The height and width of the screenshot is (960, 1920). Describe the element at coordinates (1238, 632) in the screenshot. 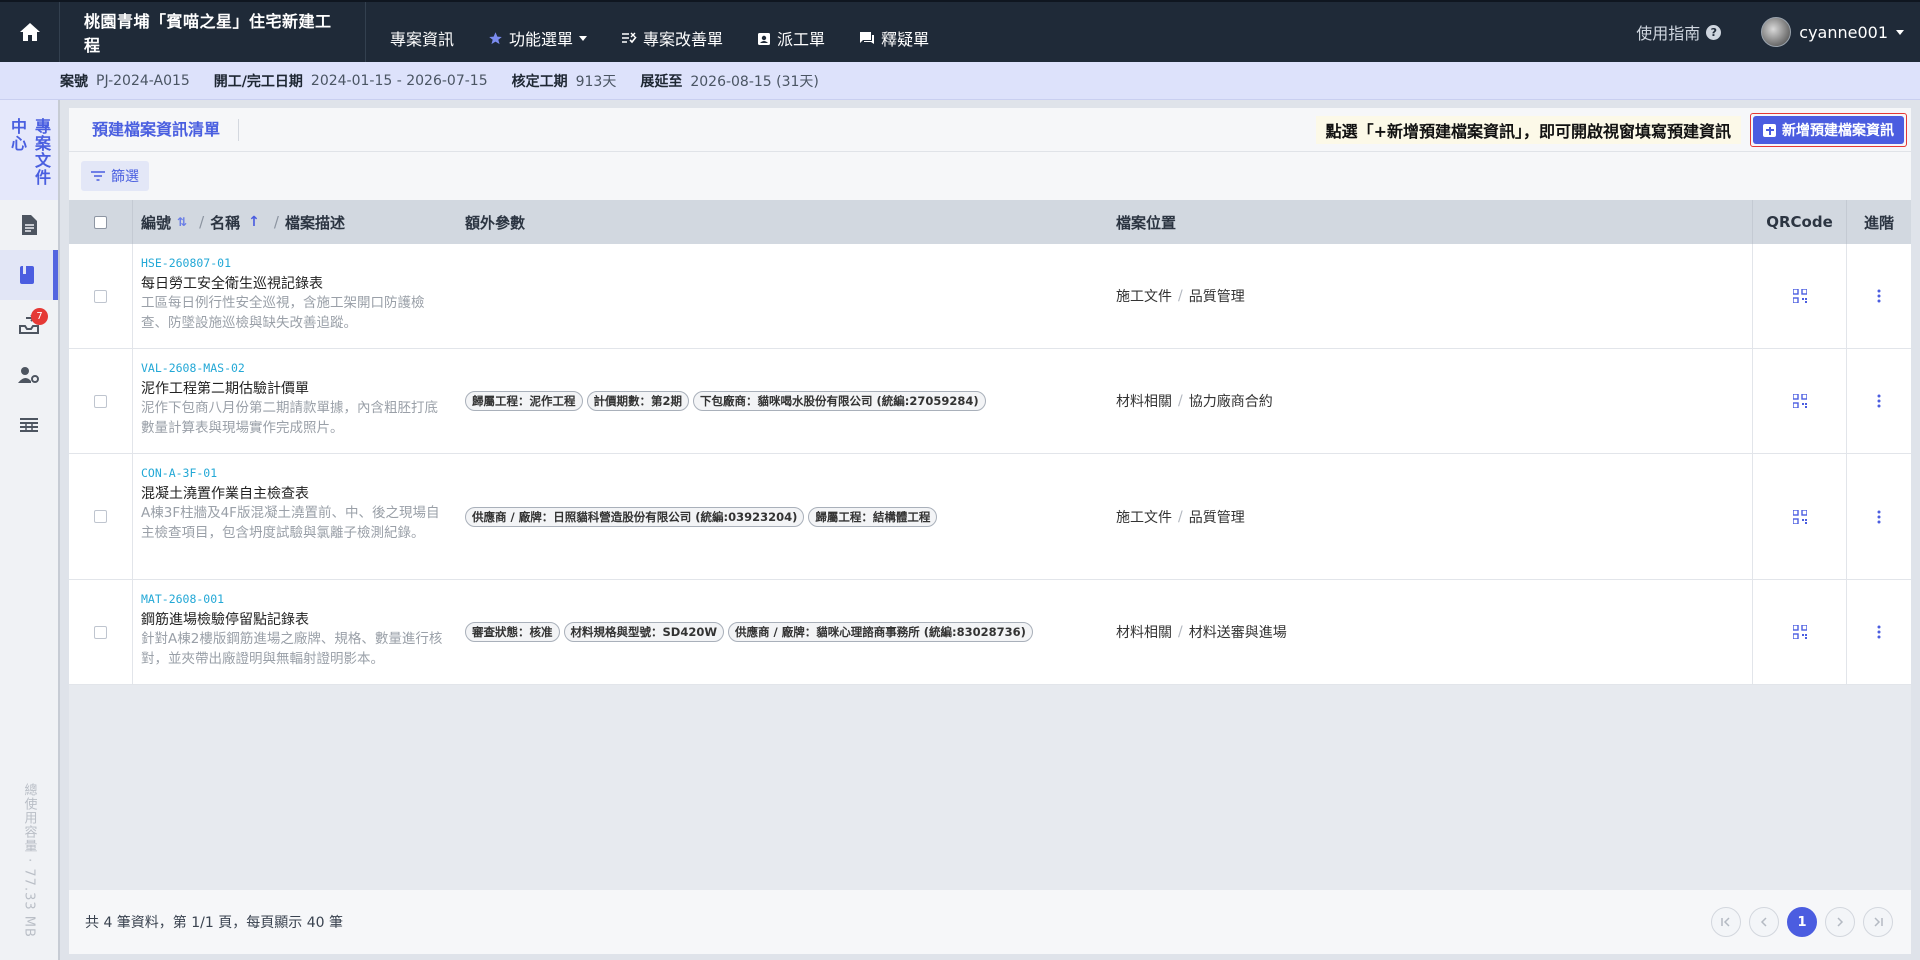

I see `location-subfolder: 材料送審與進場` at that location.